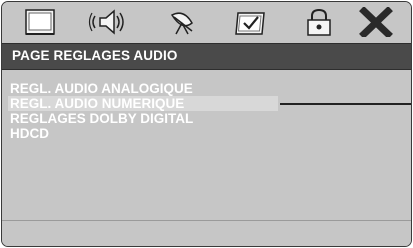 This screenshot has height=248, width=413. I want to click on page-title-bar: PAGE REGLAGES AUDIO, so click(206, 56).